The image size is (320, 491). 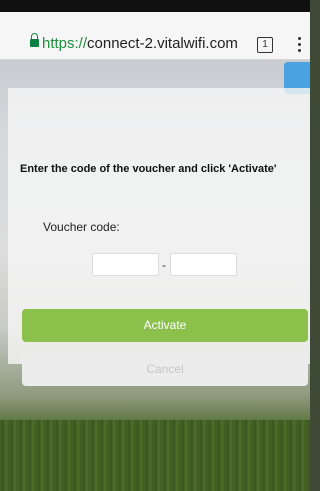 What do you see at coordinates (34, 40) in the screenshot?
I see `lock-icon` at bounding box center [34, 40].